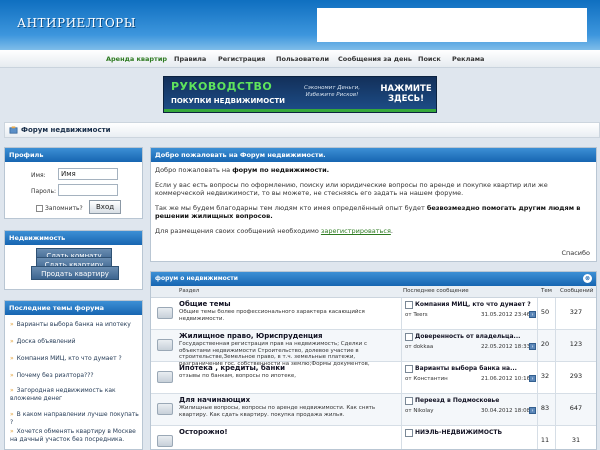 The height and width of the screenshot is (450, 600). Describe the element at coordinates (473, 304) in the screenshot. I see `last-post-link: Компания МИЦ, кто что думает ?` at that location.